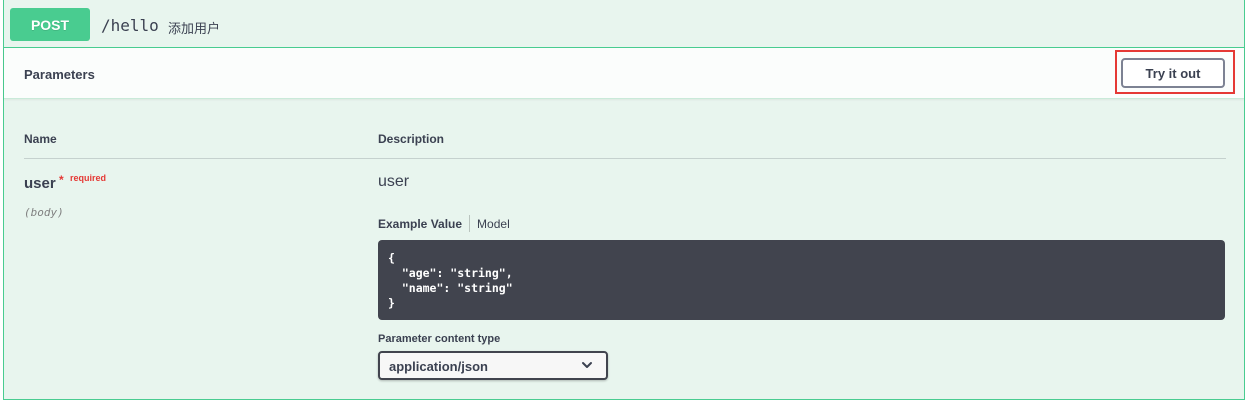  I want to click on tab-model: Model, so click(493, 224).